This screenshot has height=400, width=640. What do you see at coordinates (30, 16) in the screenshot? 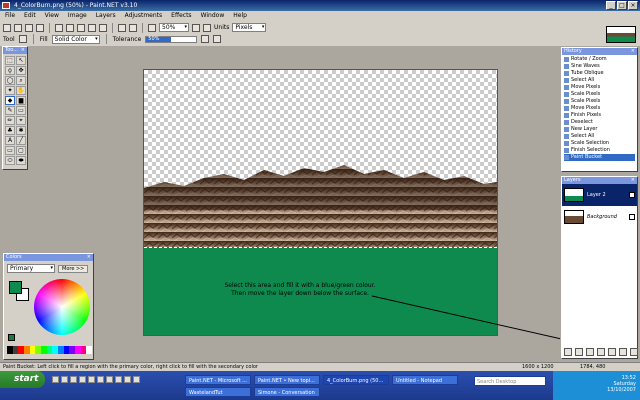
I see `menu-edit: Edit` at bounding box center [30, 16].